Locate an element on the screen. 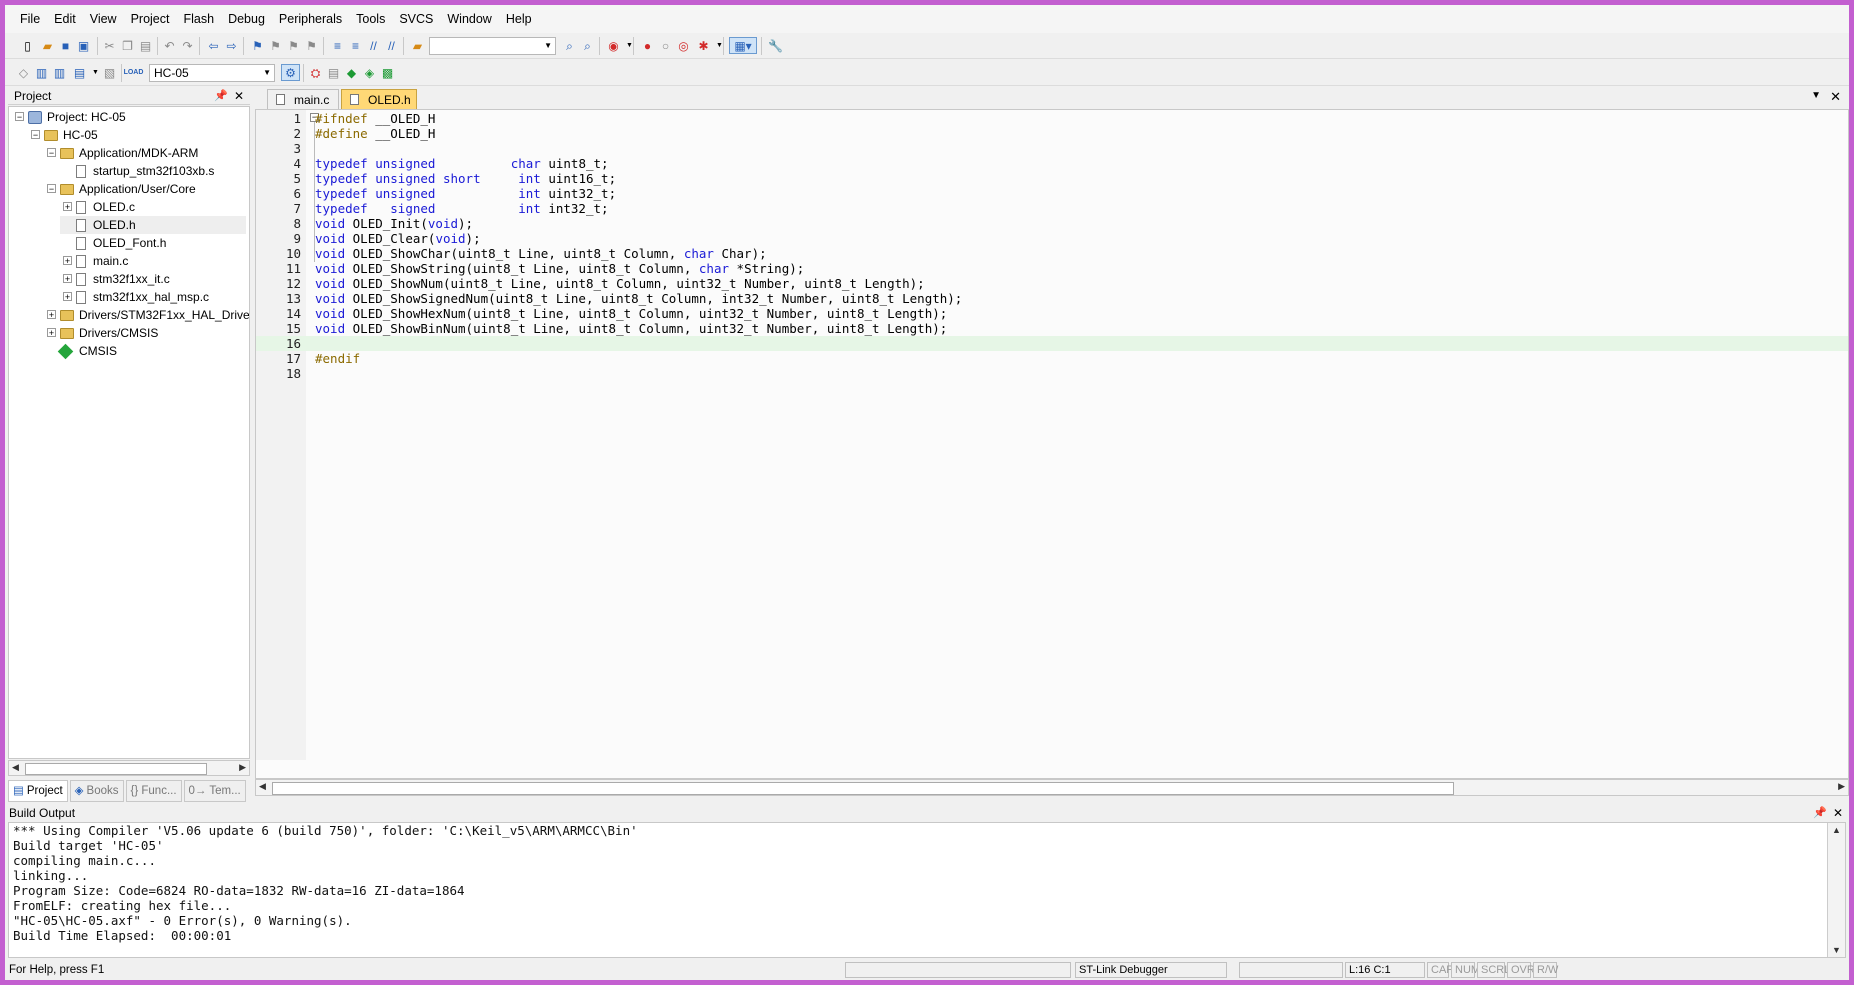 This screenshot has width=1854, height=985. window-layout-icon: ▦▾ is located at coordinates (743, 45).